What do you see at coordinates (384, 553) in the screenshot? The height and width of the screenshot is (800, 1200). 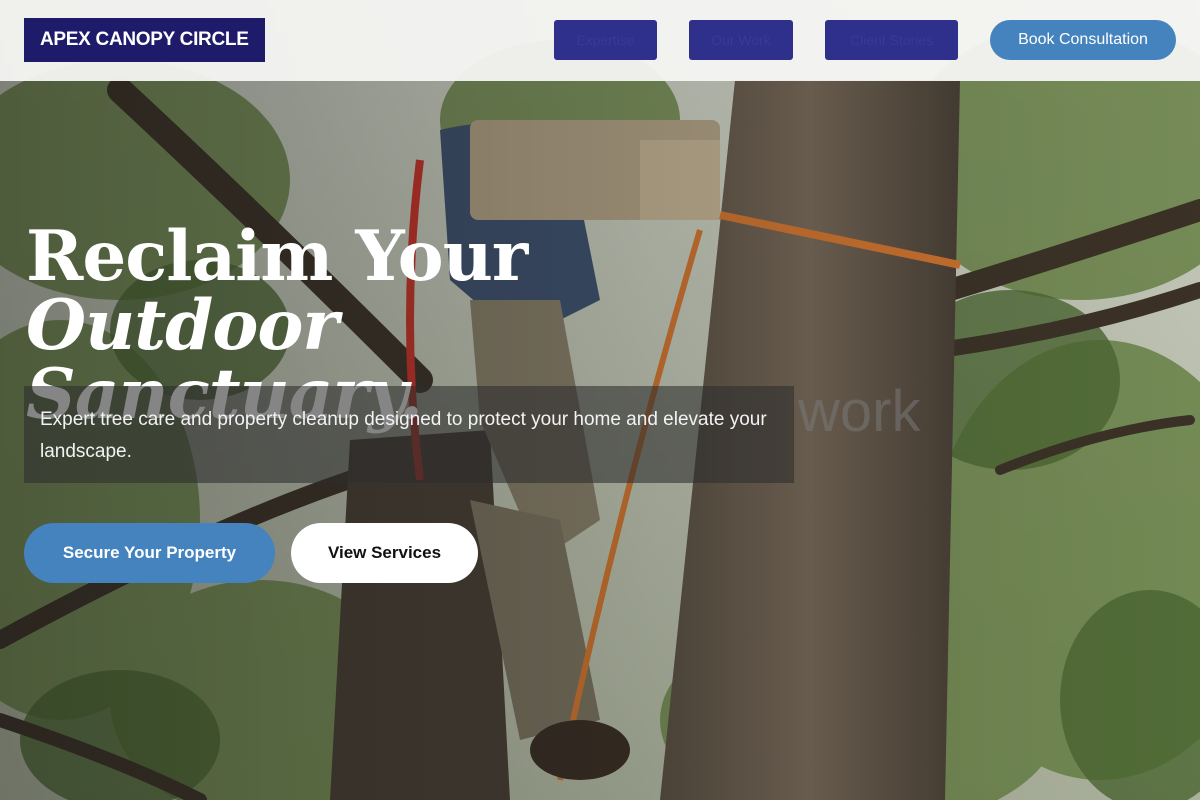 I see `view-services-button: View Services` at bounding box center [384, 553].